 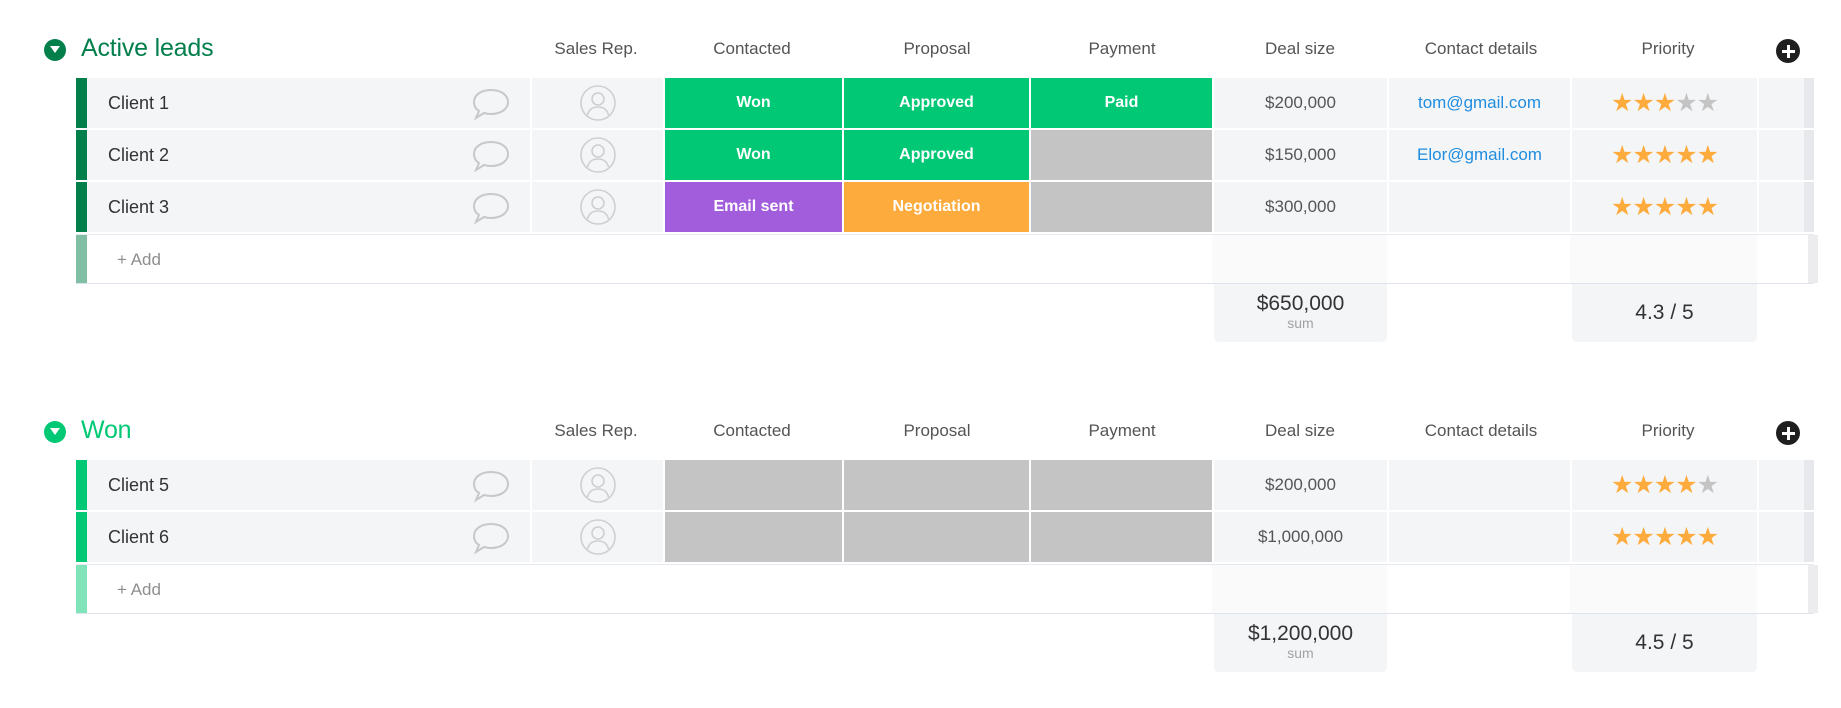 What do you see at coordinates (138, 537) in the screenshot?
I see `item-name: Client 6` at bounding box center [138, 537].